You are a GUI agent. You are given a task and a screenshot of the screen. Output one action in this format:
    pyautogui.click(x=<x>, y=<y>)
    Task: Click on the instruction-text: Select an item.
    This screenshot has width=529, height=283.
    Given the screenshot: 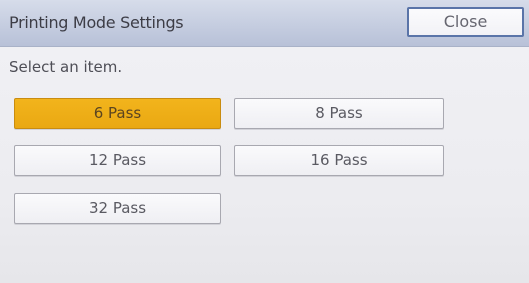 What is the action you would take?
    pyautogui.click(x=66, y=67)
    